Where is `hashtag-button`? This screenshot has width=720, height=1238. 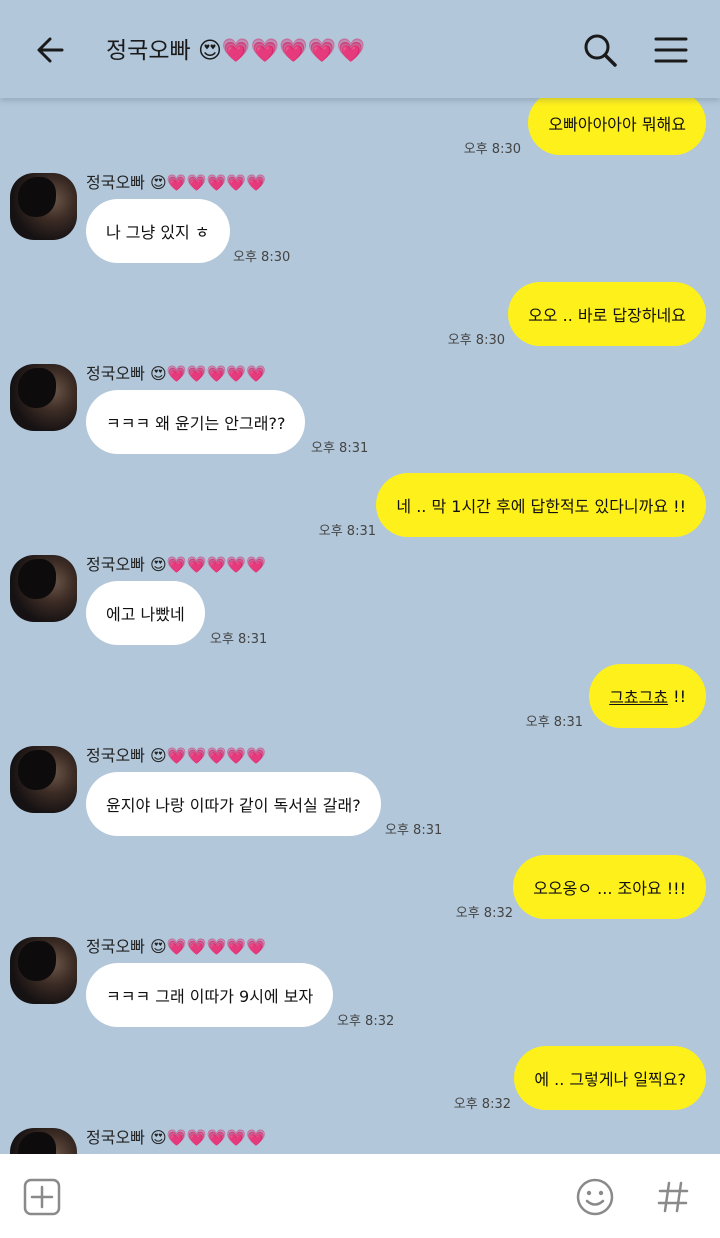
hashtag-button is located at coordinates (673, 1197).